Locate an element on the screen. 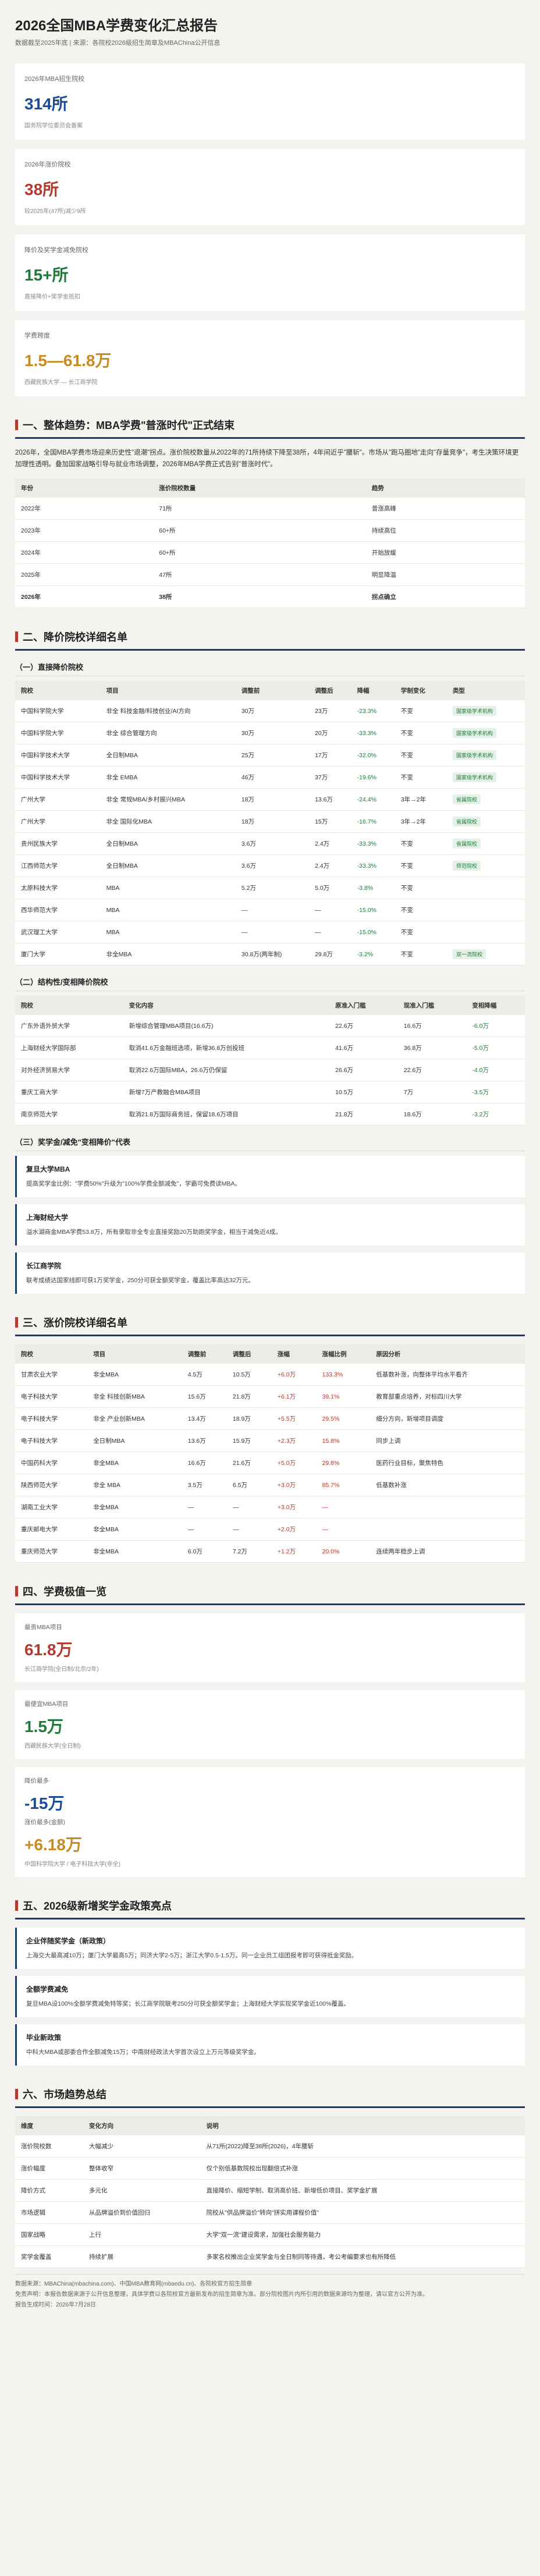 The width and height of the screenshot is (540, 2576). table-cell: 非全 MBA is located at coordinates (134, 1485).